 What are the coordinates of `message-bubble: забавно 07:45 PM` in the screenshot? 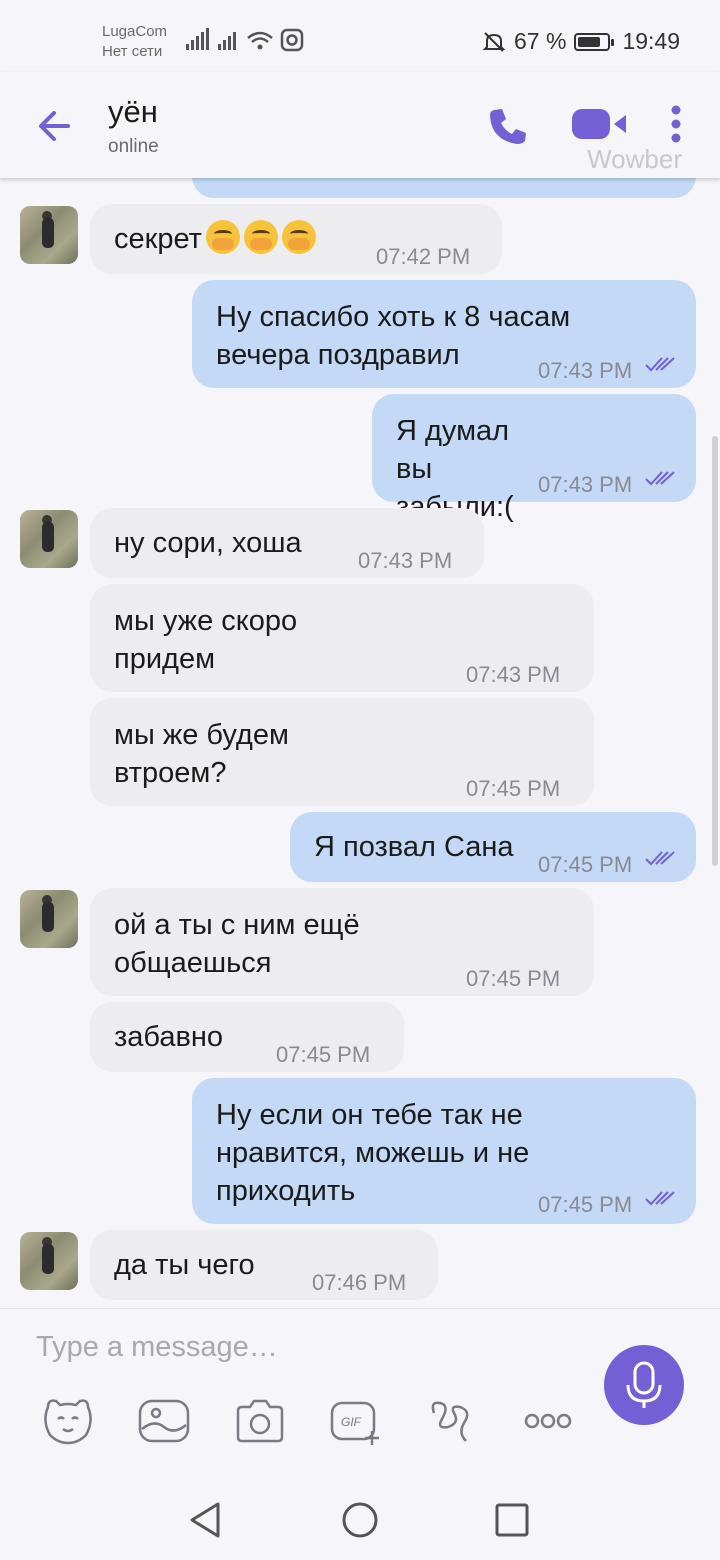 It's located at (247, 1037).